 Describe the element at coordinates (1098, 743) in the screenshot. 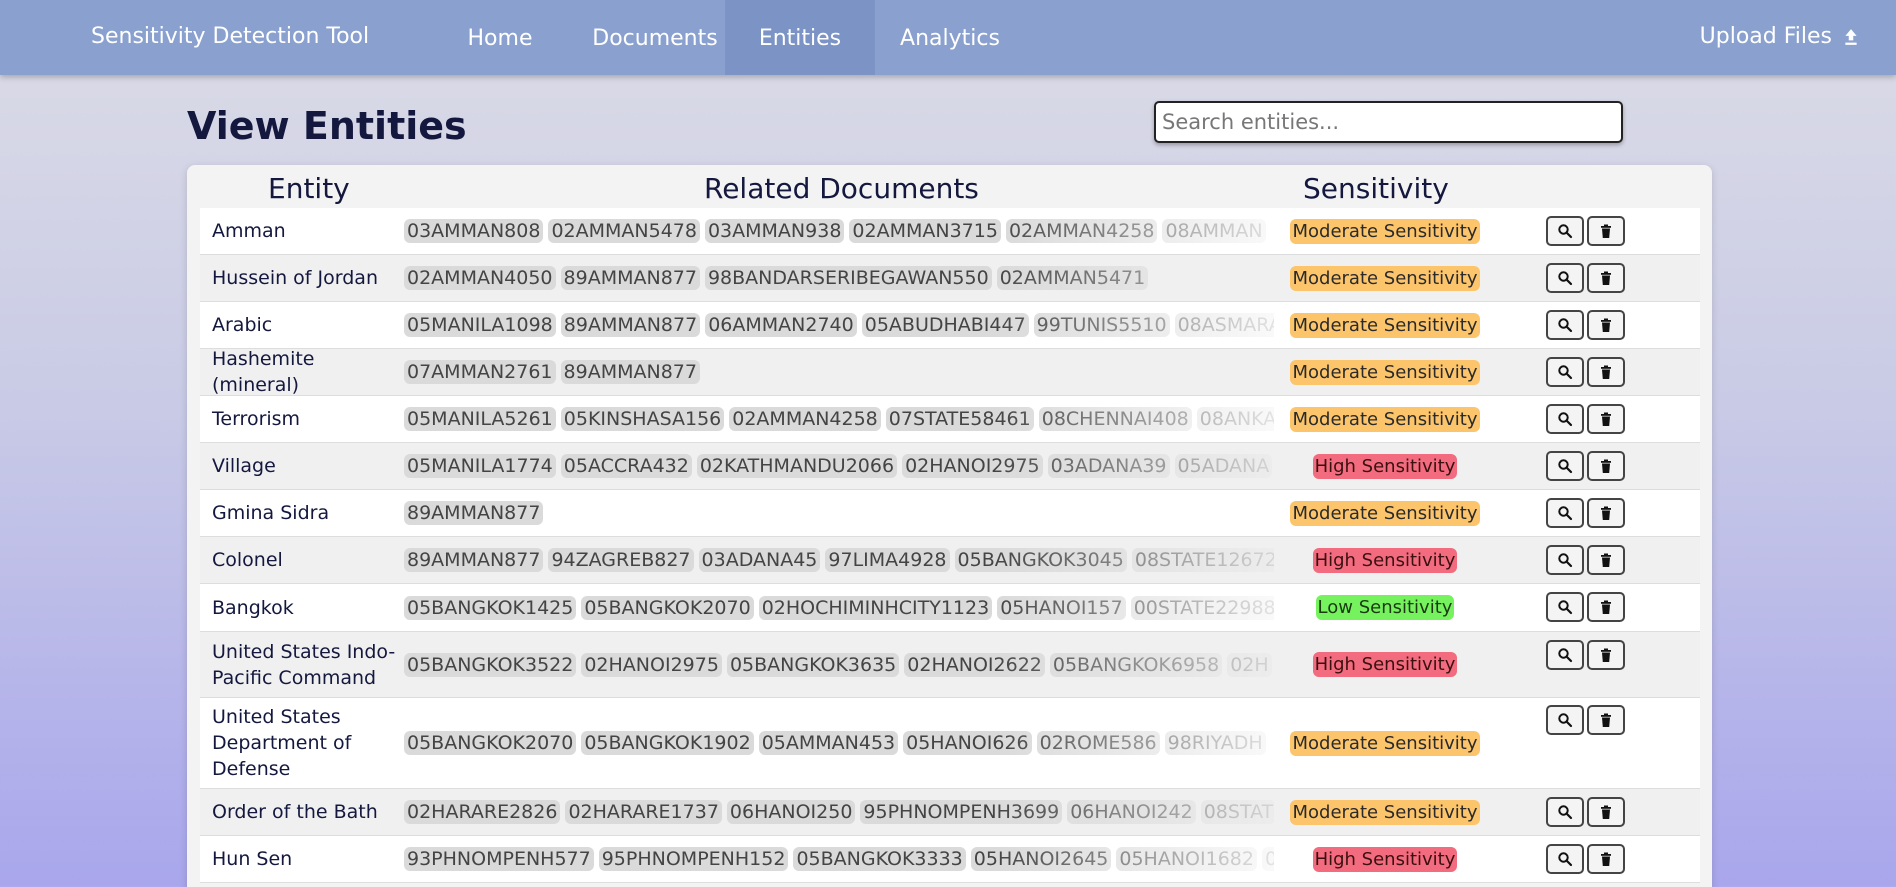

I see `document-chip: 02ROME586` at that location.